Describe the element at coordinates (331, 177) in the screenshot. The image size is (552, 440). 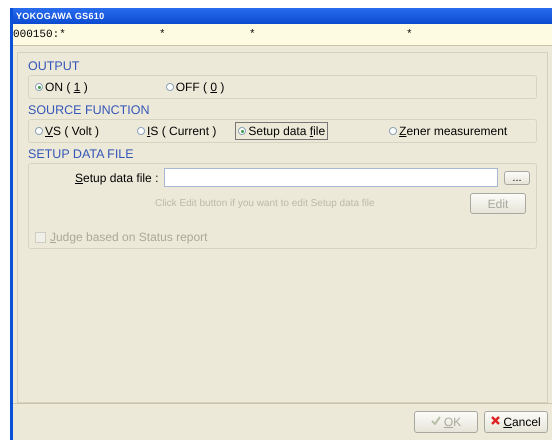
I see `input-field` at that location.